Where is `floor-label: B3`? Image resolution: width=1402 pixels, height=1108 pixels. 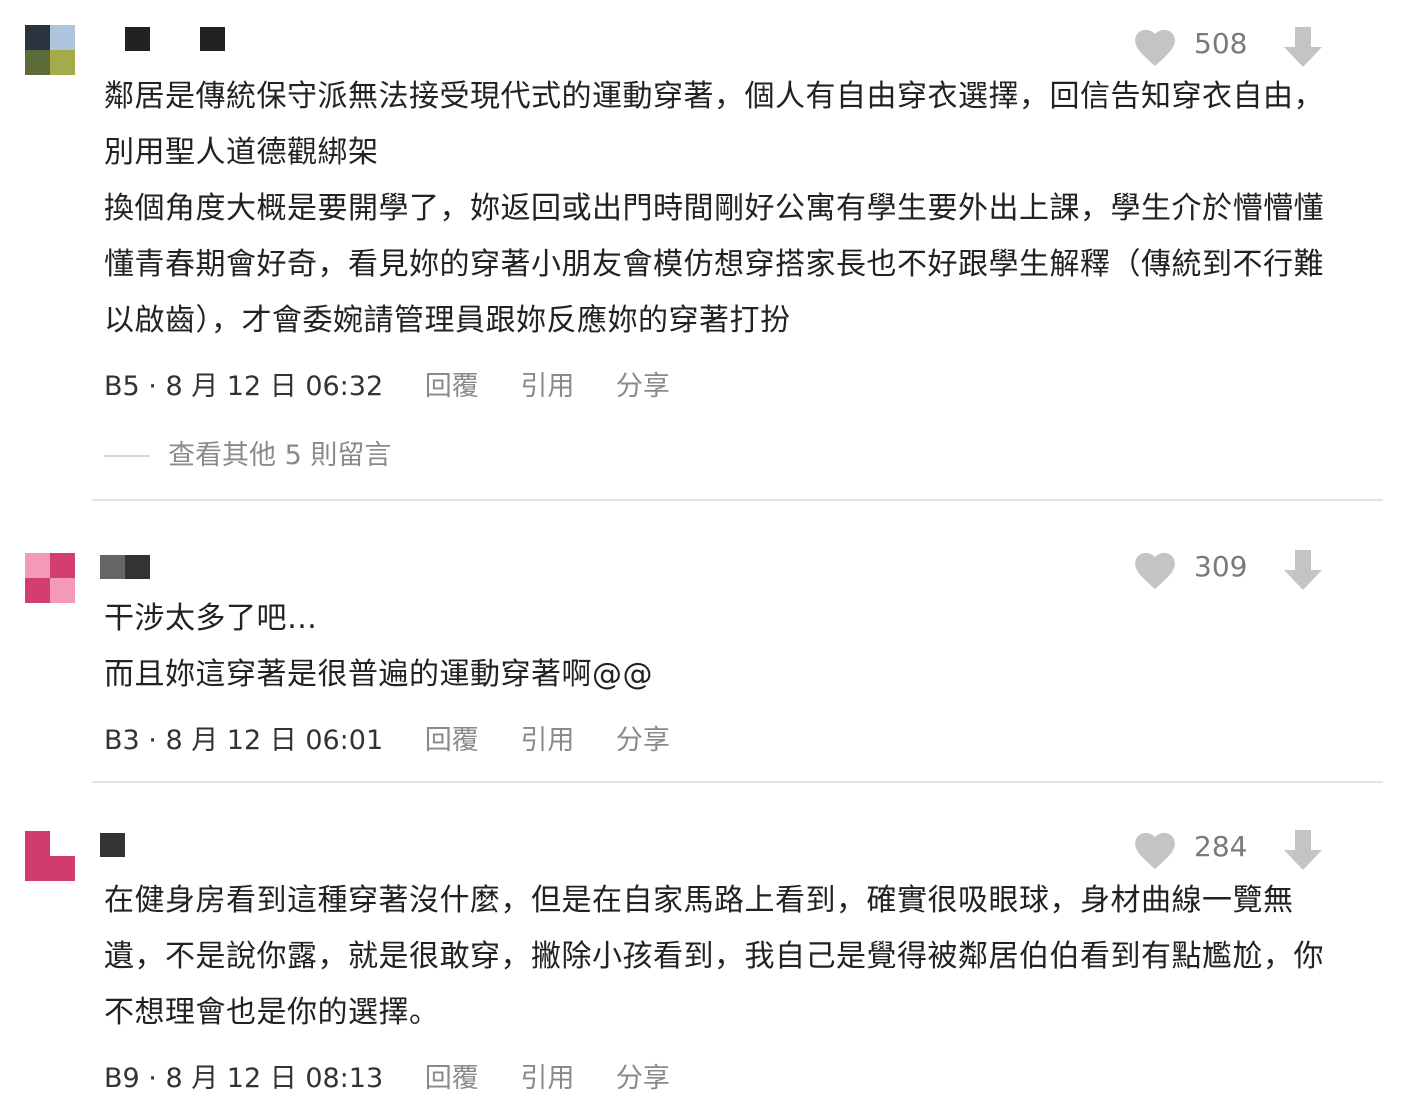
floor-label: B3 is located at coordinates (122, 740).